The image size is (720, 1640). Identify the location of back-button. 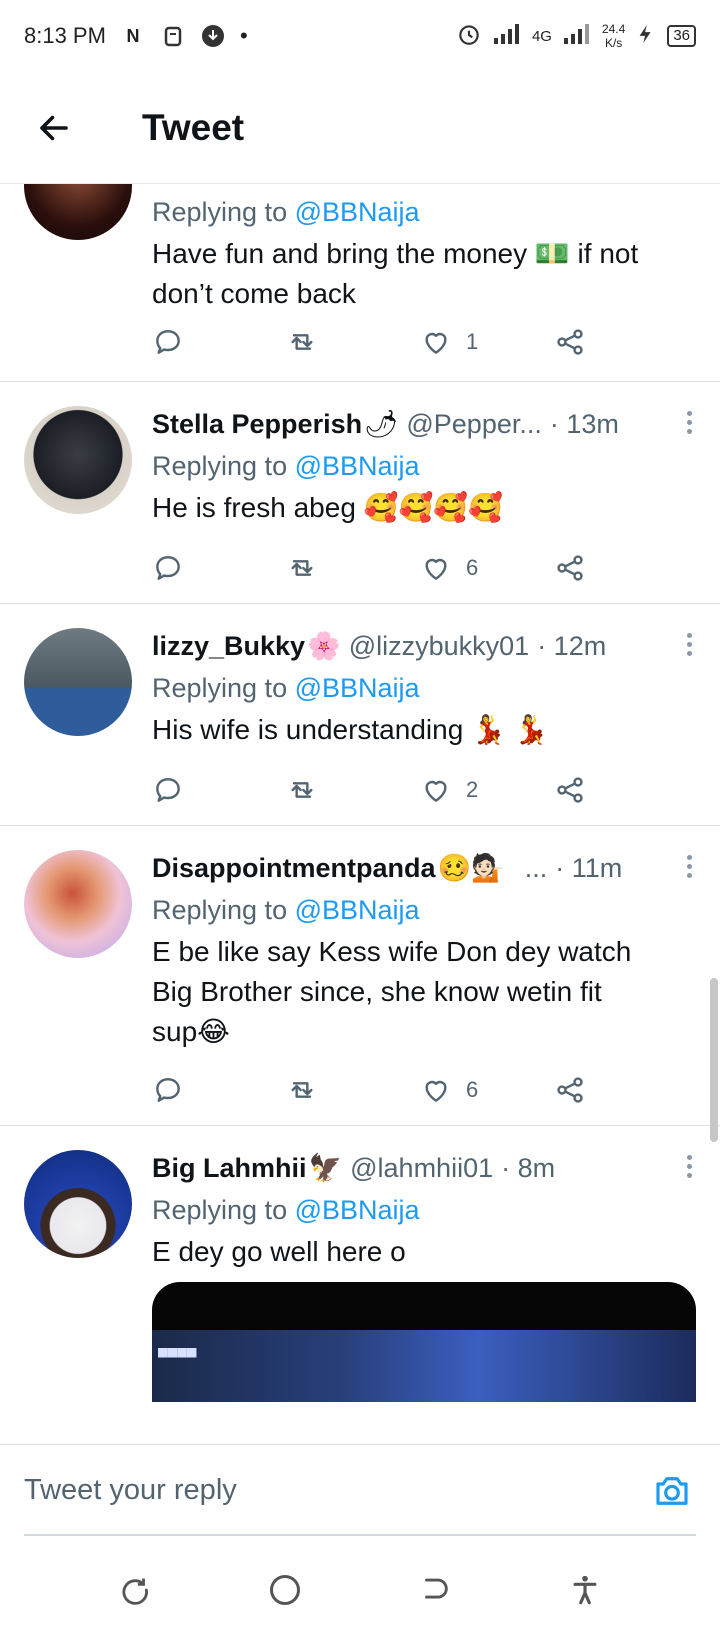
(54, 128).